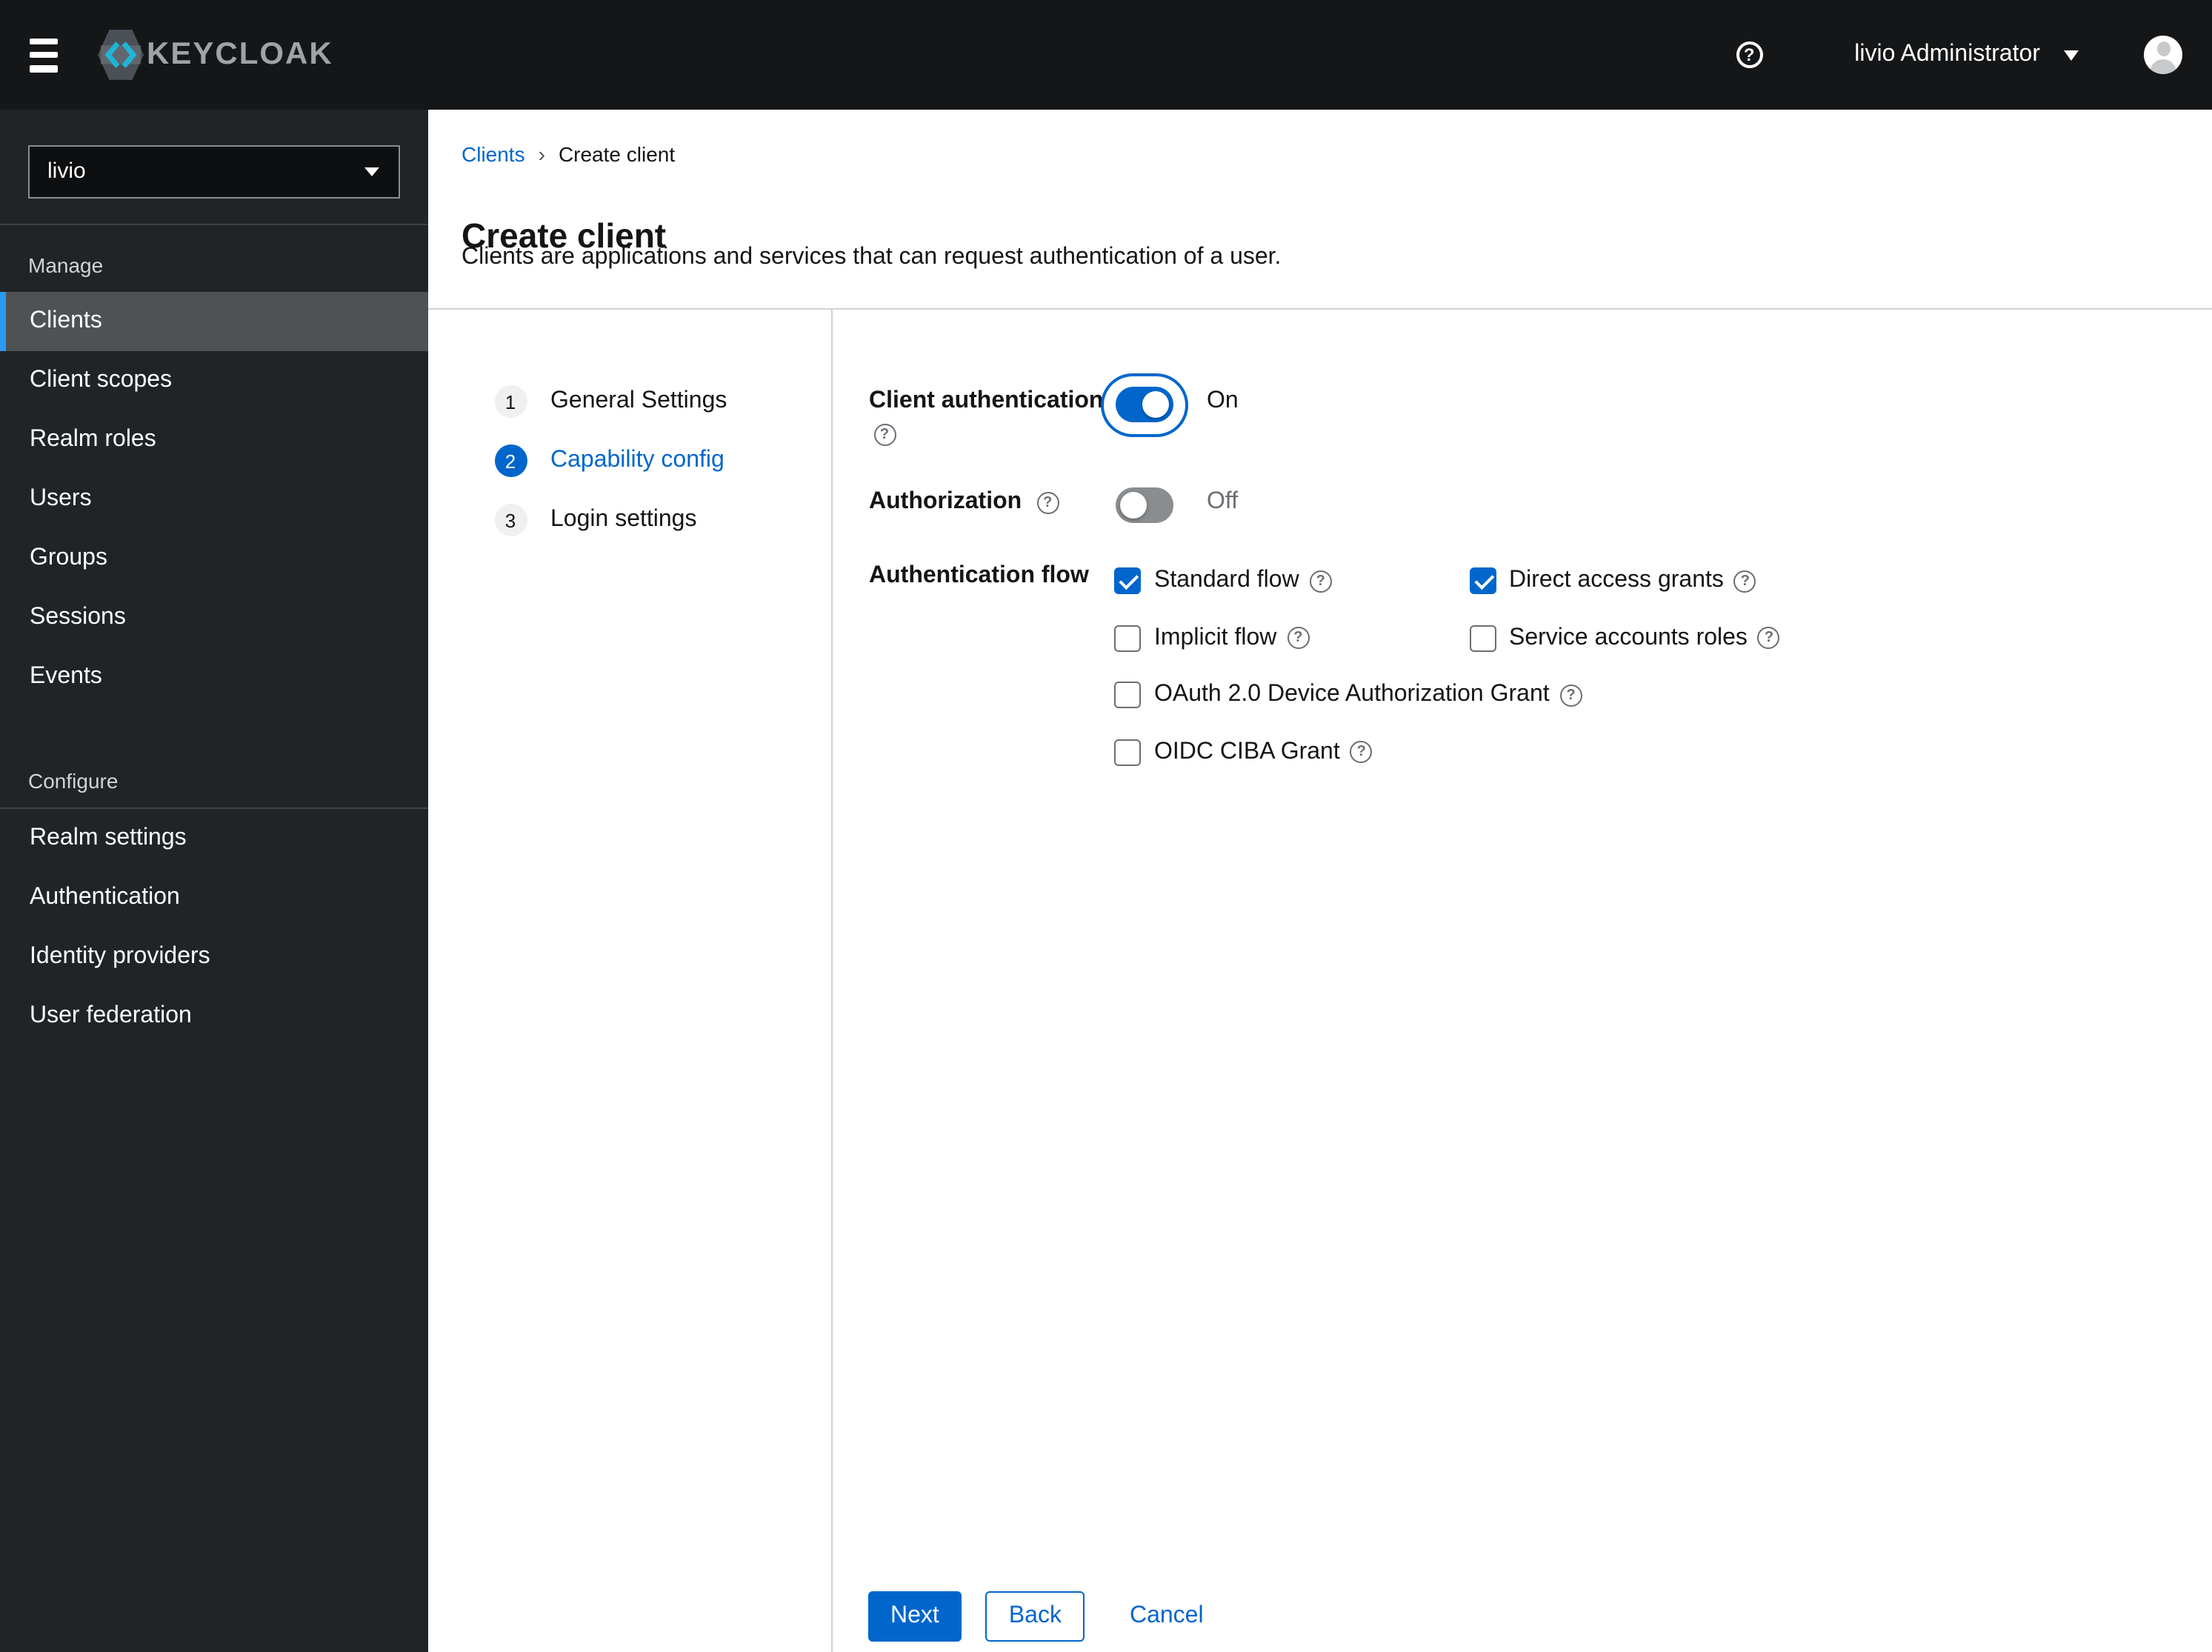 Image resolution: width=2212 pixels, height=1652 pixels. Describe the element at coordinates (541, 154) in the screenshot. I see `chevron-right-icon: ›` at that location.